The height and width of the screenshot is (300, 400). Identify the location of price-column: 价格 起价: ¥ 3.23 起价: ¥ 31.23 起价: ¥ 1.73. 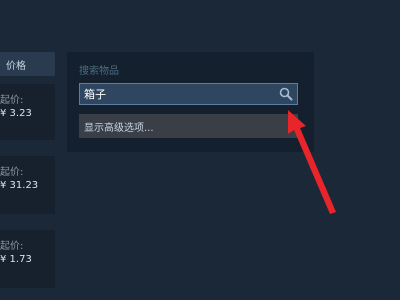
(27, 150).